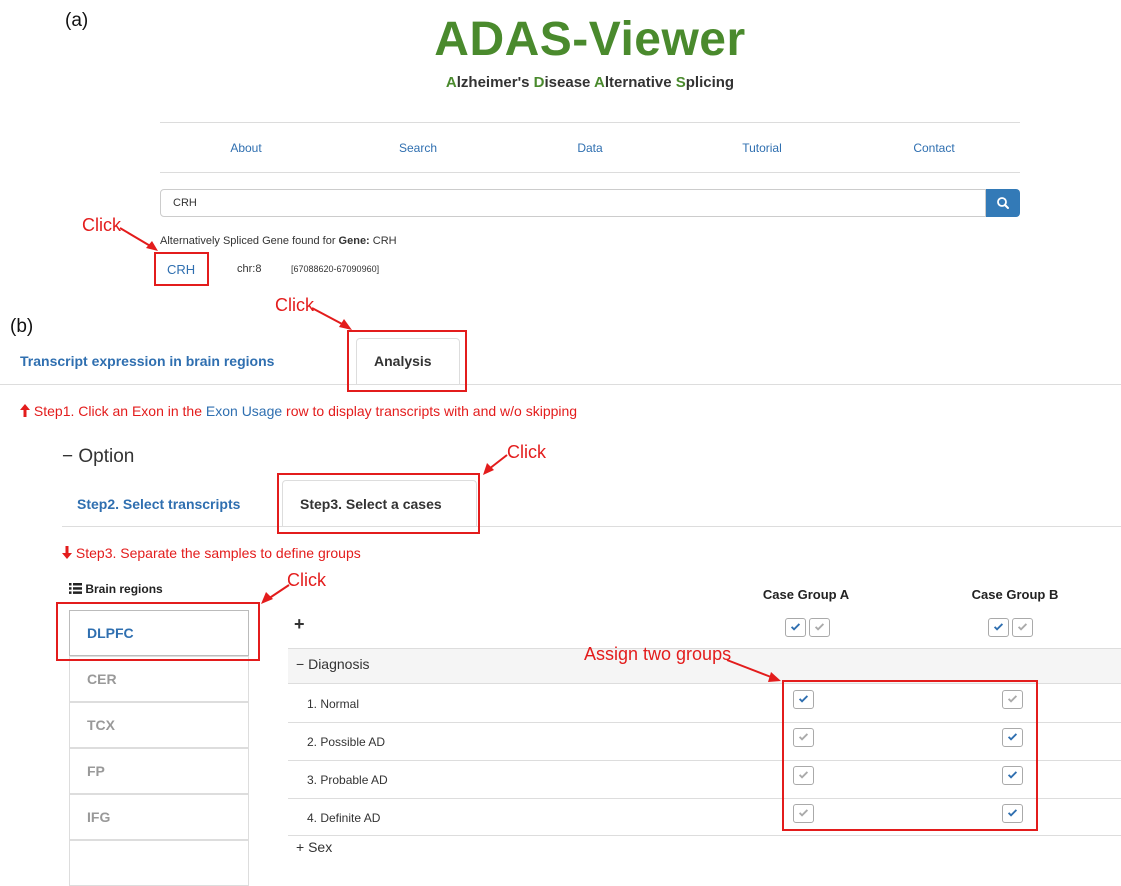 The image size is (1121, 886). Describe the element at coordinates (159, 771) in the screenshot. I see `region-fp: FP` at that location.